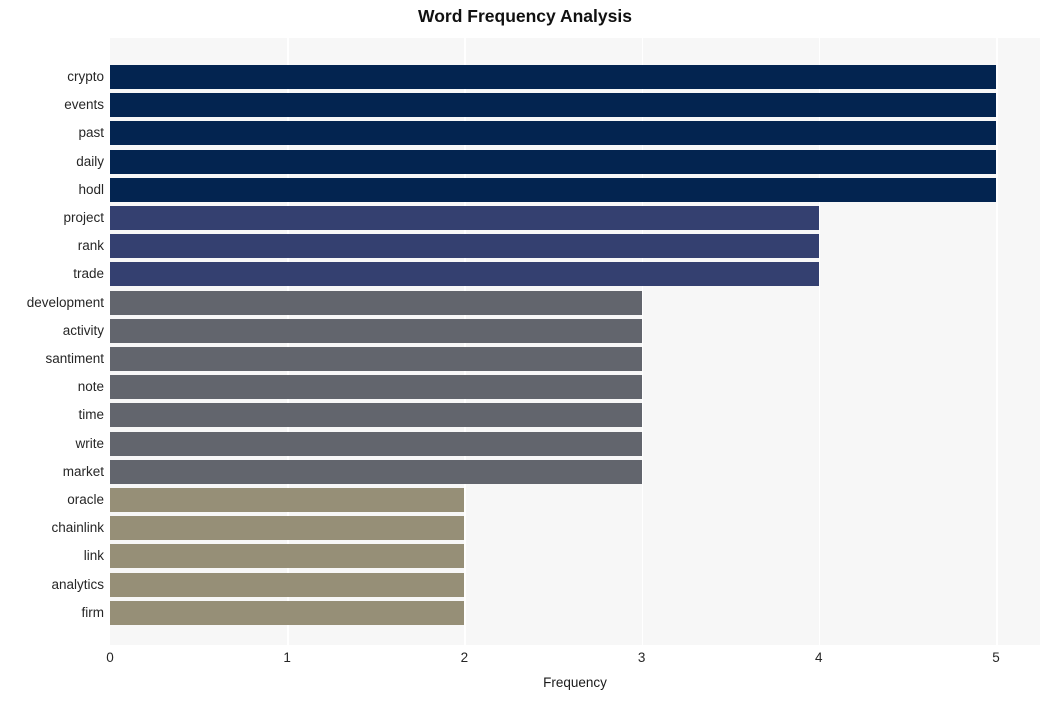 This screenshot has width=1050, height=701. I want to click on y-axis-tick-label: development, so click(65, 302).